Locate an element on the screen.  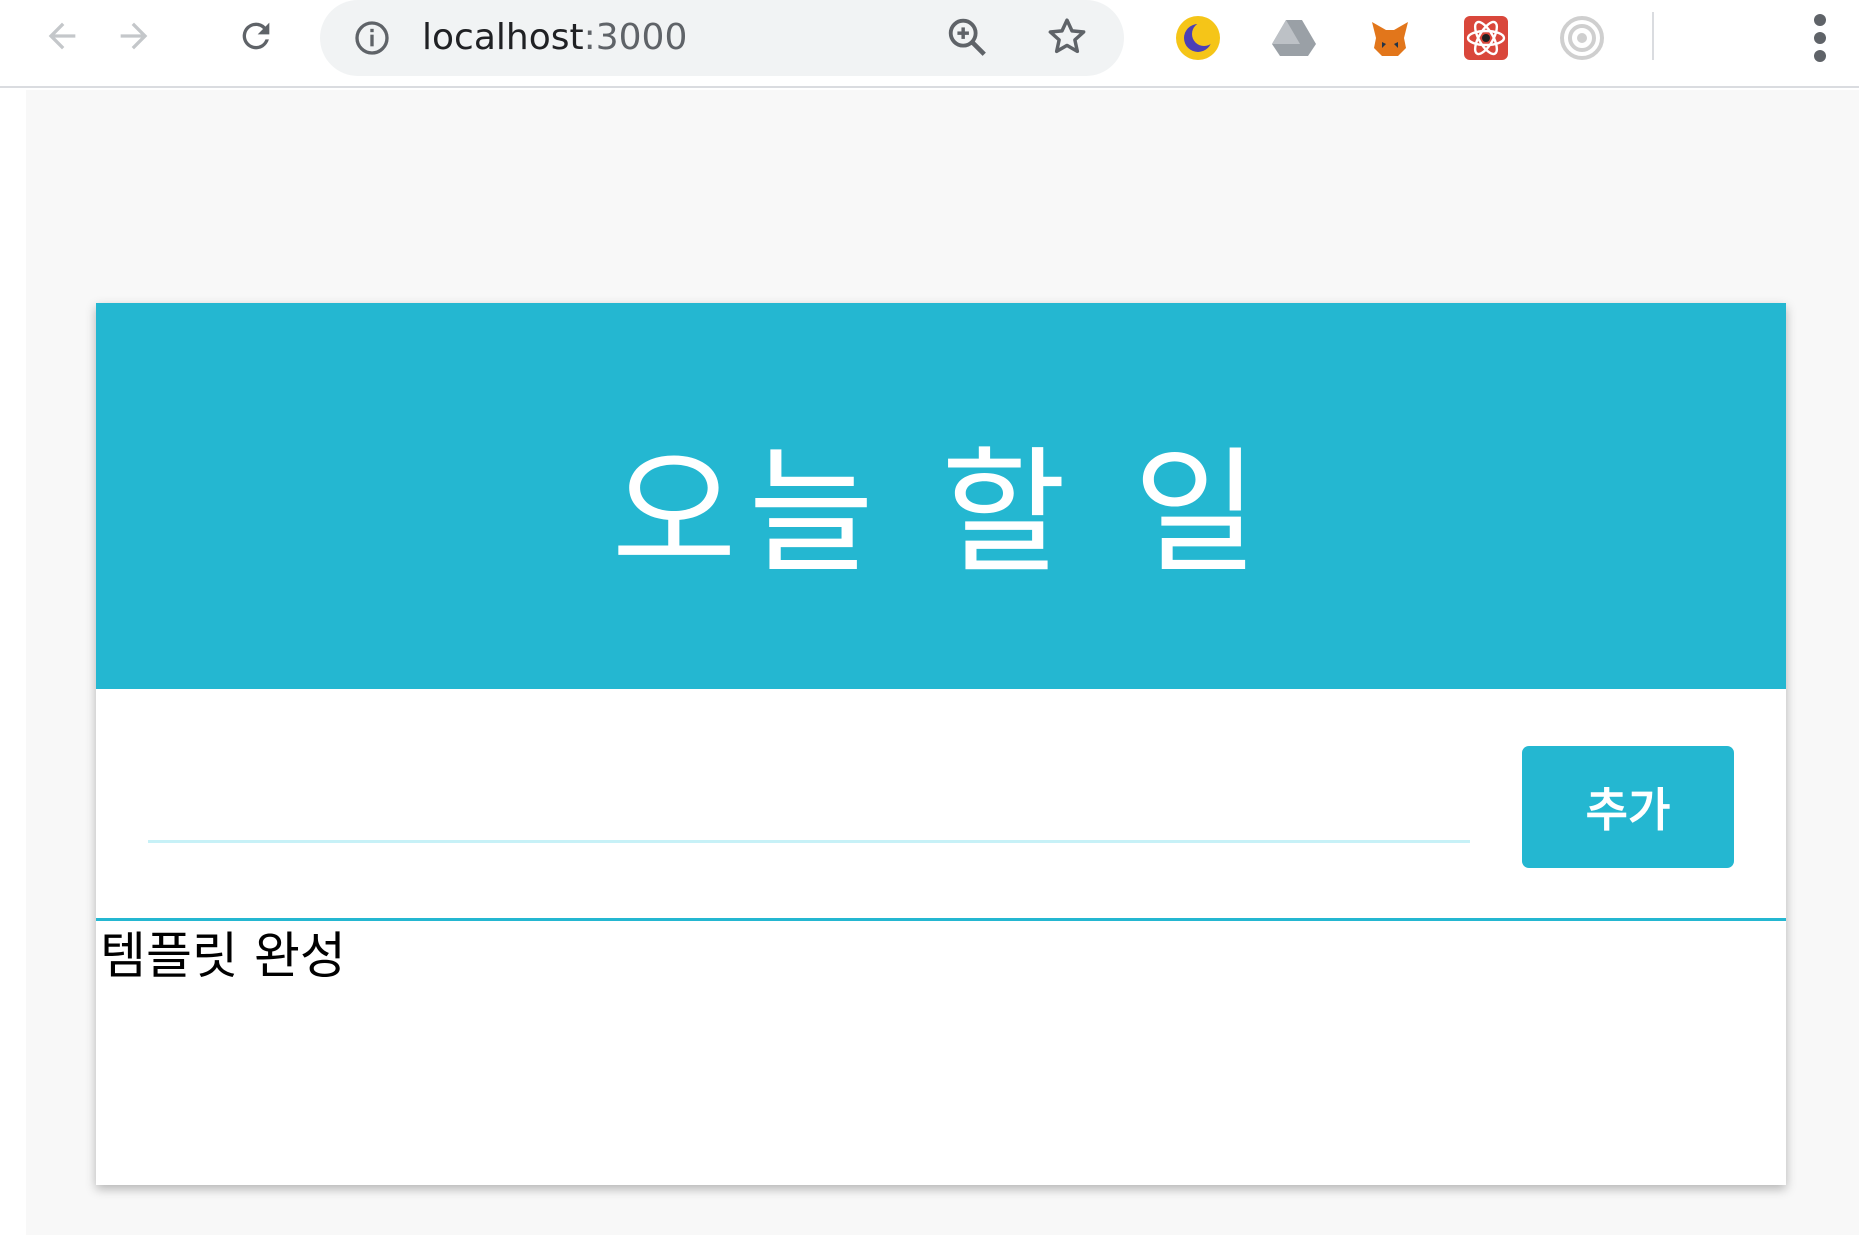
drive-extension-icon is located at coordinates (1294, 38).